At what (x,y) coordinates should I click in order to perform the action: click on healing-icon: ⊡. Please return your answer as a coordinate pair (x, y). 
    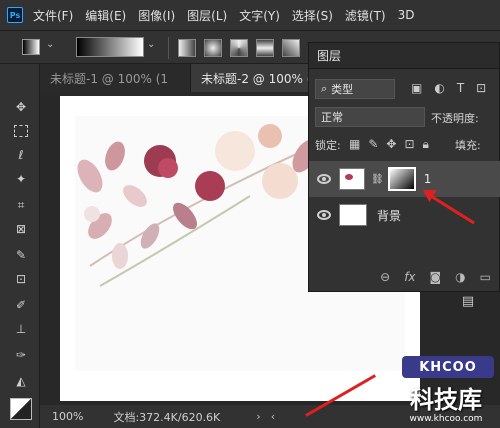
    Looking at the image, I should click on (21, 279).